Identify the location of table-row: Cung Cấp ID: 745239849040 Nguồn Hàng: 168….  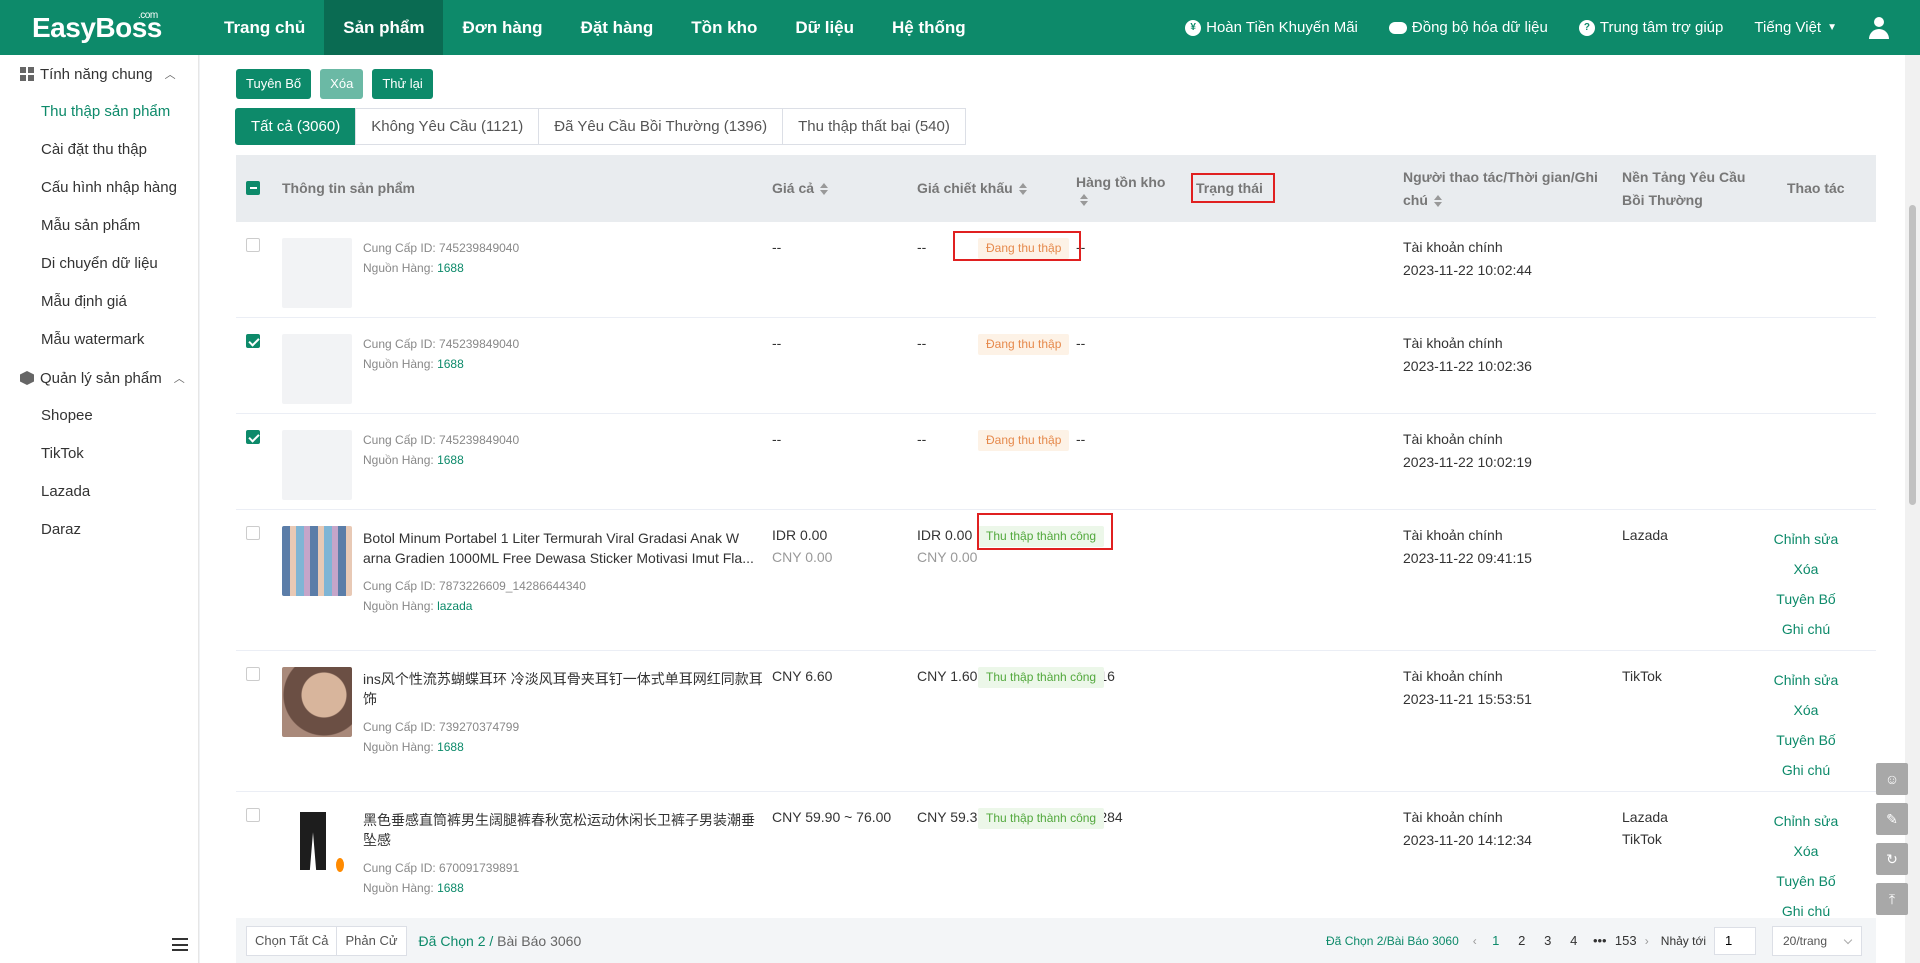
(1056, 366).